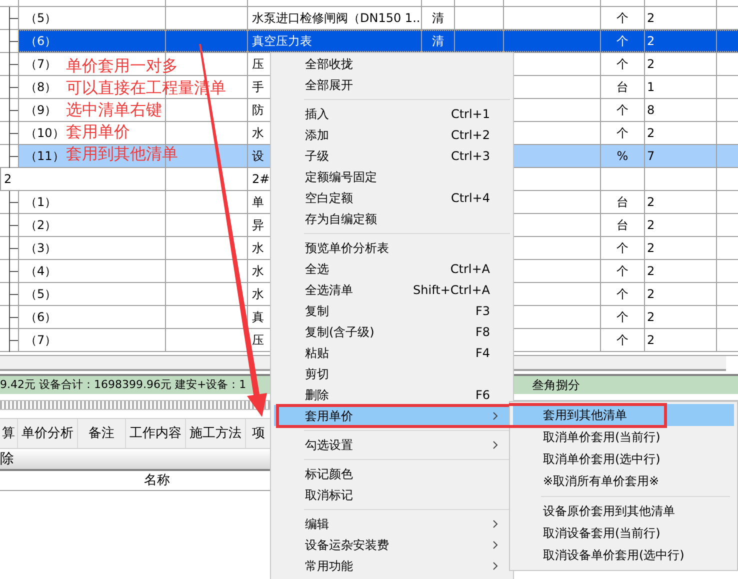  Describe the element at coordinates (122, 66) in the screenshot. I see `annotation-text: 单价套用一对多` at that location.